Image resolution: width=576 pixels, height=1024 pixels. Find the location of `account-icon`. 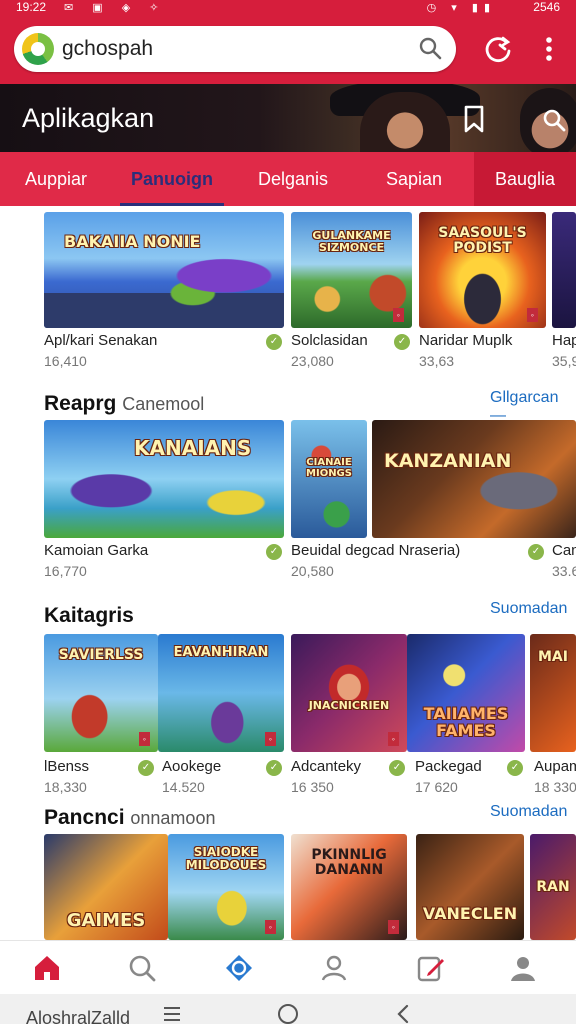

account-icon is located at coordinates (523, 968).